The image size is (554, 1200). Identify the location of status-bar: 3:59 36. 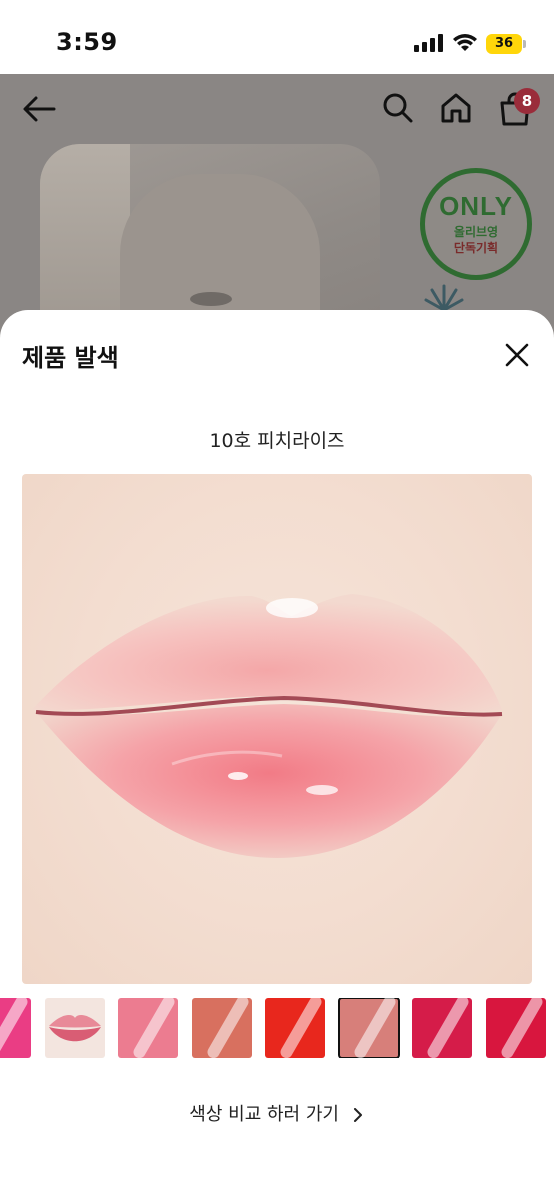
(277, 37).